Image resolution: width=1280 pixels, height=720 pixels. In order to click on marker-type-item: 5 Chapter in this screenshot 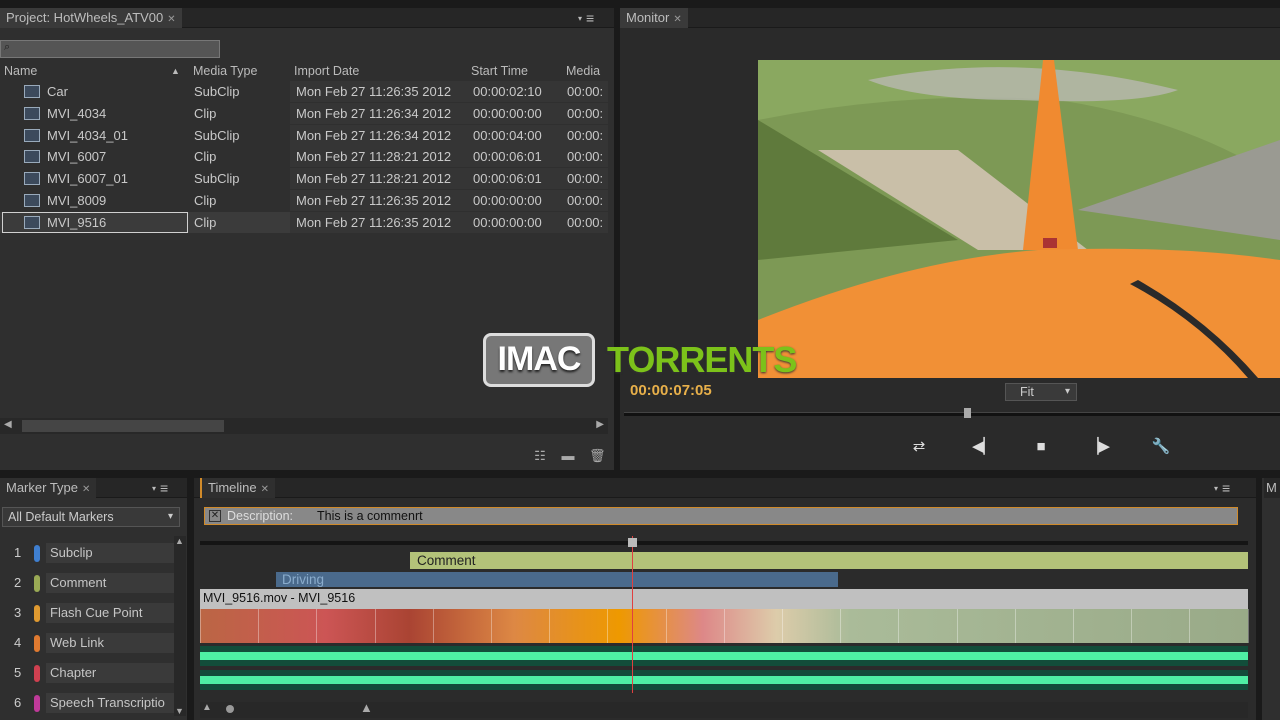, I will do `click(87, 673)`.